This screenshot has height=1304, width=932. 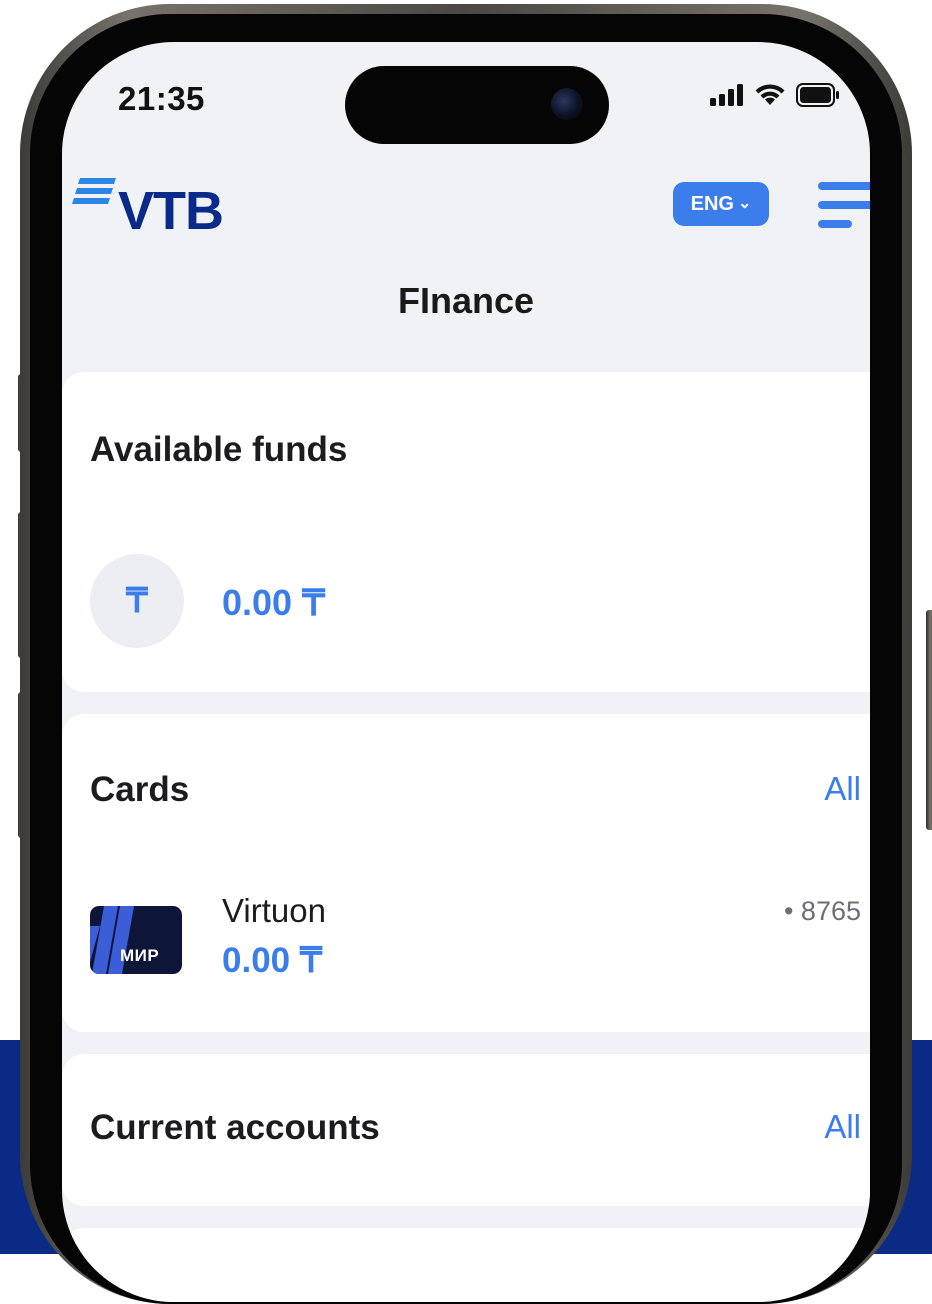 I want to click on current-accounts-title: Current accounts, so click(x=235, y=1127).